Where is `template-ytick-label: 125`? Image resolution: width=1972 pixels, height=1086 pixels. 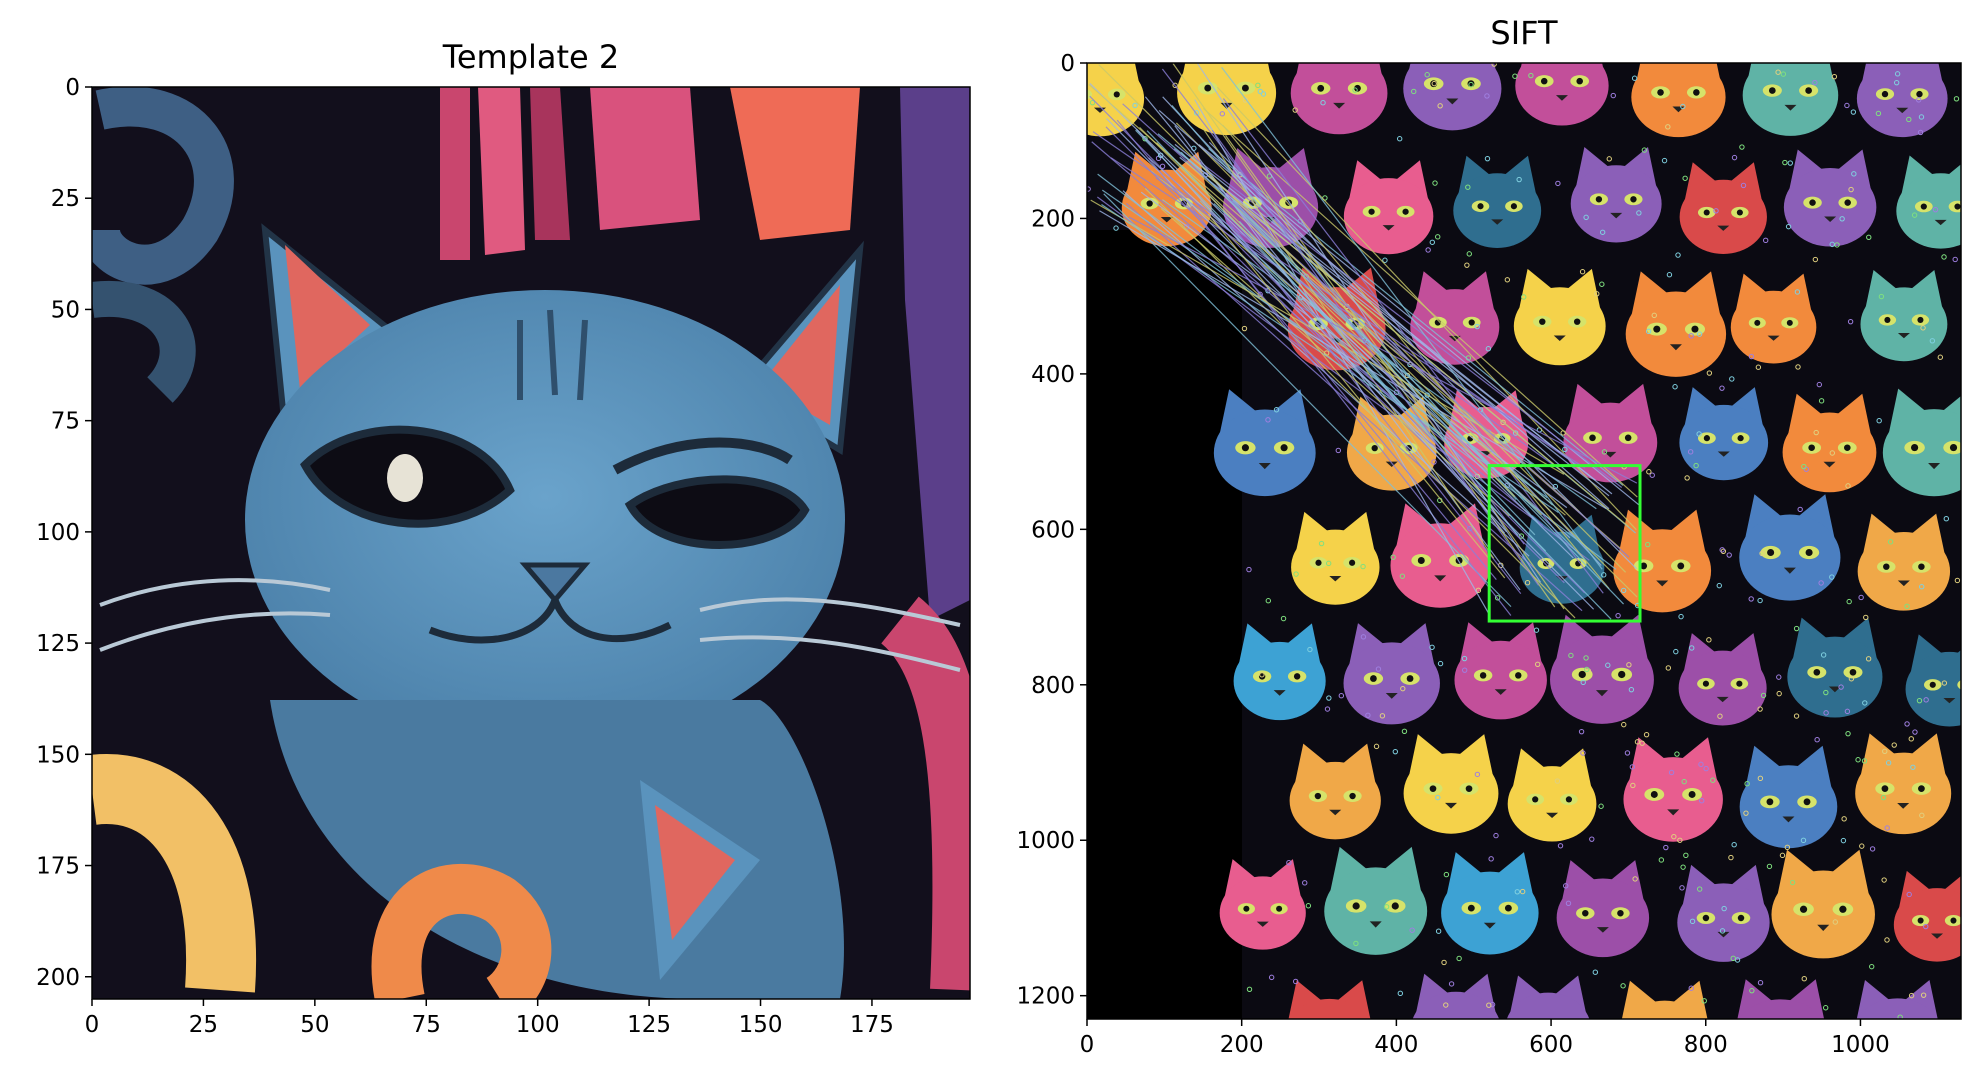 template-ytick-label: 125 is located at coordinates (58, 644).